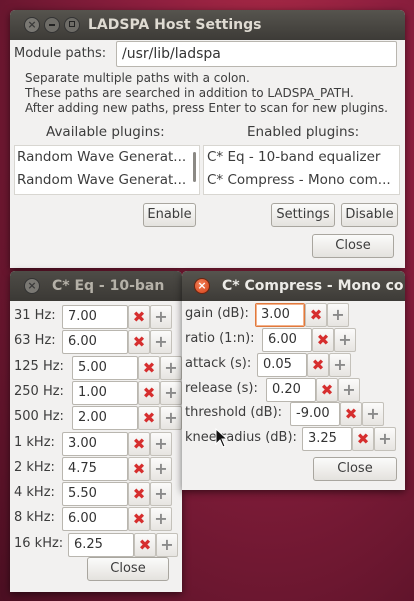  What do you see at coordinates (39, 543) in the screenshot?
I see `eq-band-label: 16 kHz:` at bounding box center [39, 543].